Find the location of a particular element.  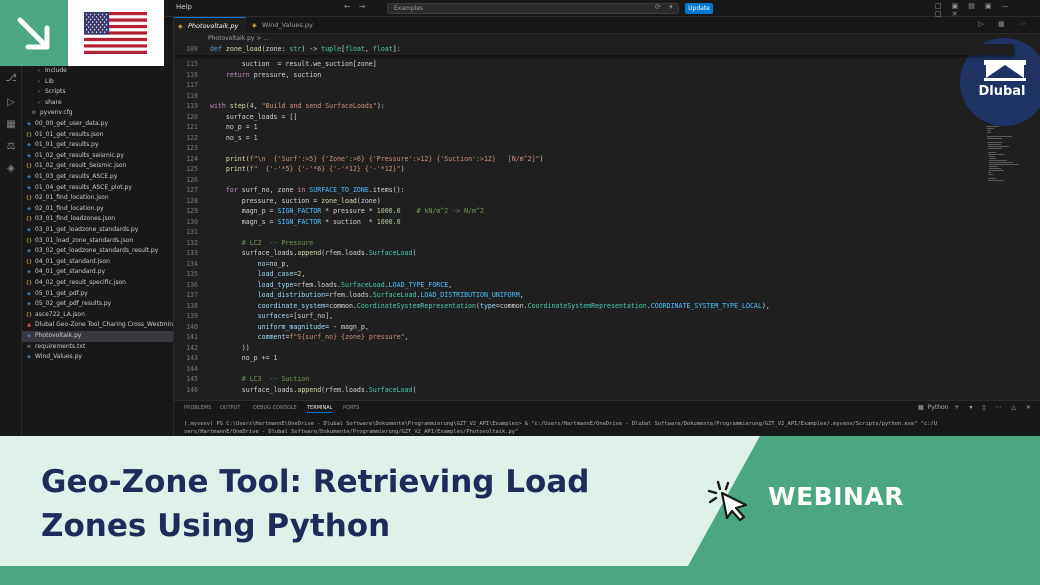

explorer-item: {} asce722_LA.json is located at coordinates (97, 315).